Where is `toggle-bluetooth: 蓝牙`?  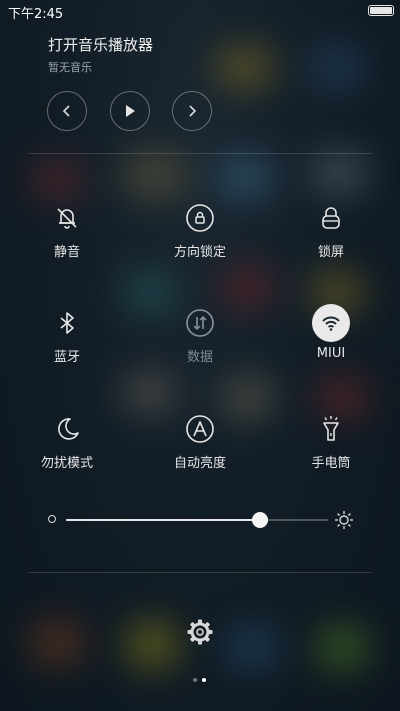 toggle-bluetooth: 蓝牙 is located at coordinates (67, 344).